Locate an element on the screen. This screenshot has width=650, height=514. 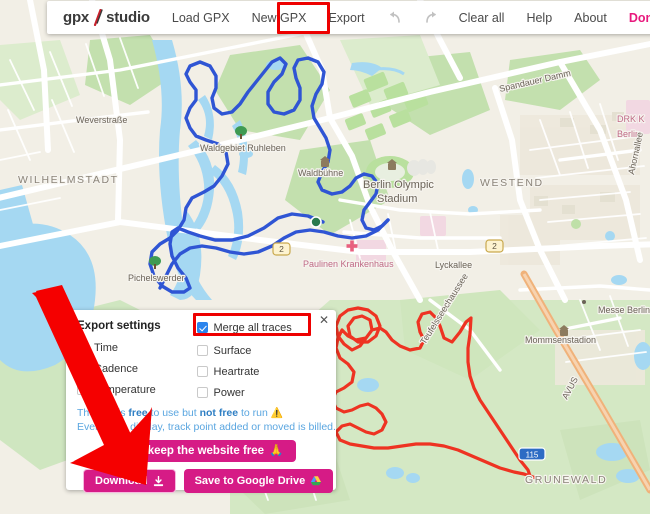
nav-donate-label: Donate is located at coordinates (639, 17).